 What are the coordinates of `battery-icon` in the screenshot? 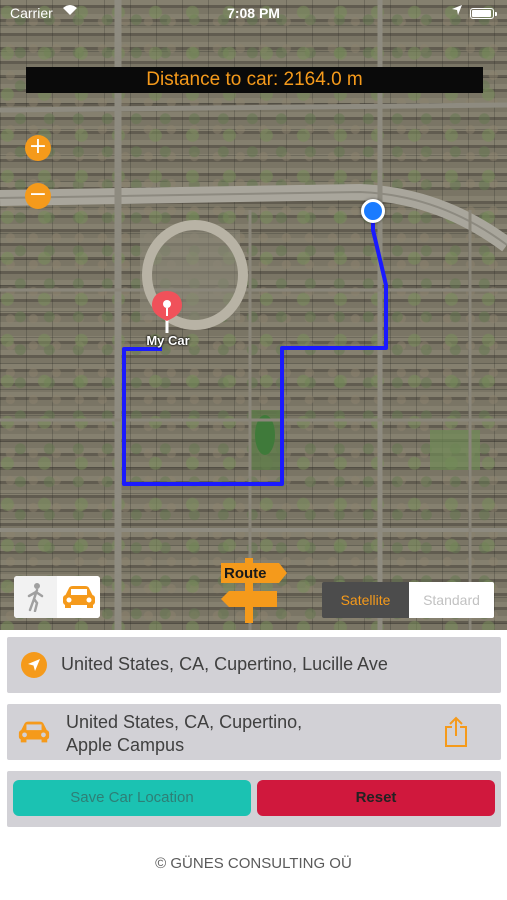 It's located at (483, 13).